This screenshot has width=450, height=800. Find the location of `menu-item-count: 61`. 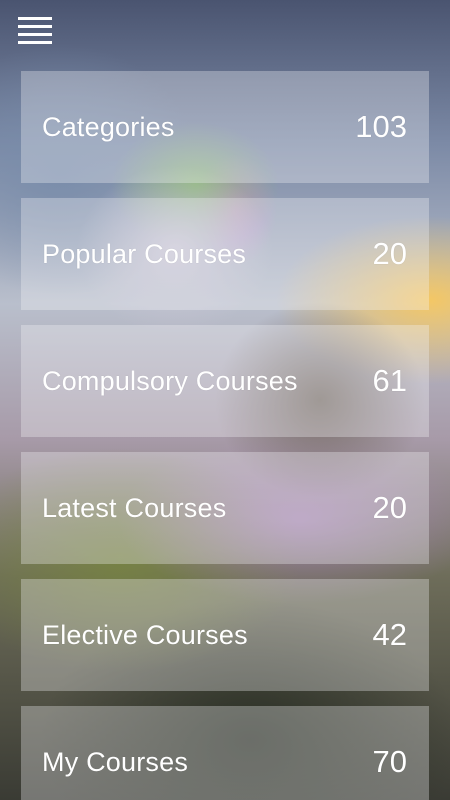

menu-item-count: 61 is located at coordinates (389, 380).